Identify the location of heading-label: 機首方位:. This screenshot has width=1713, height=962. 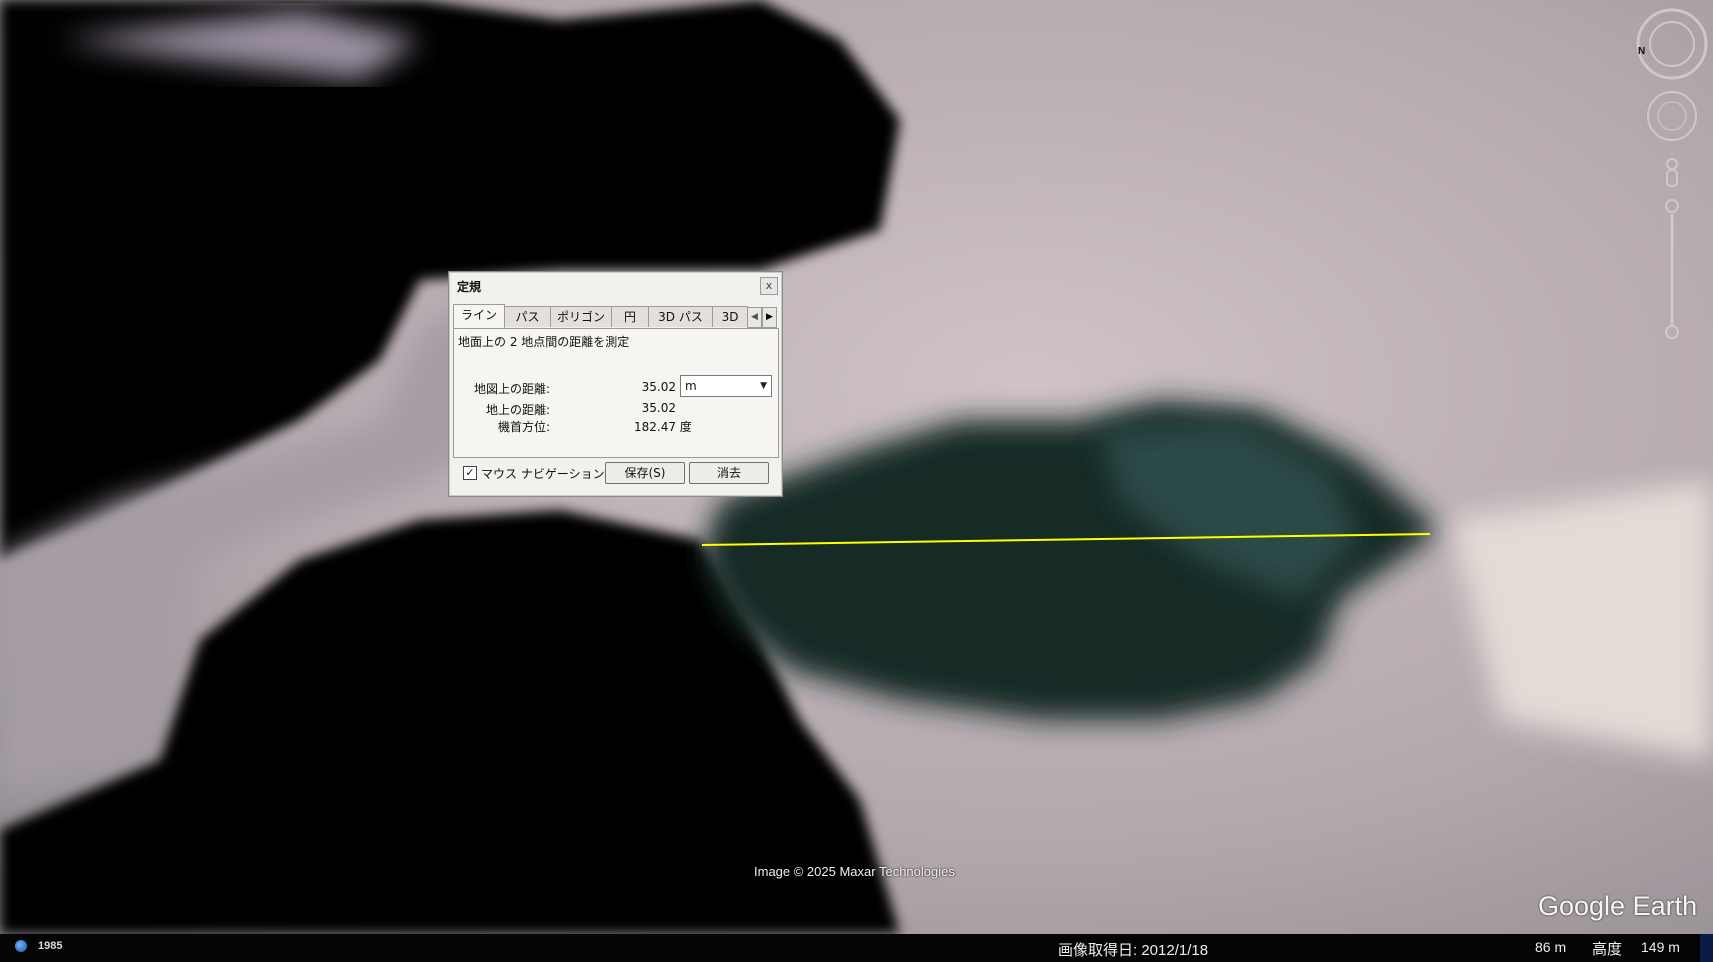
(523, 427).